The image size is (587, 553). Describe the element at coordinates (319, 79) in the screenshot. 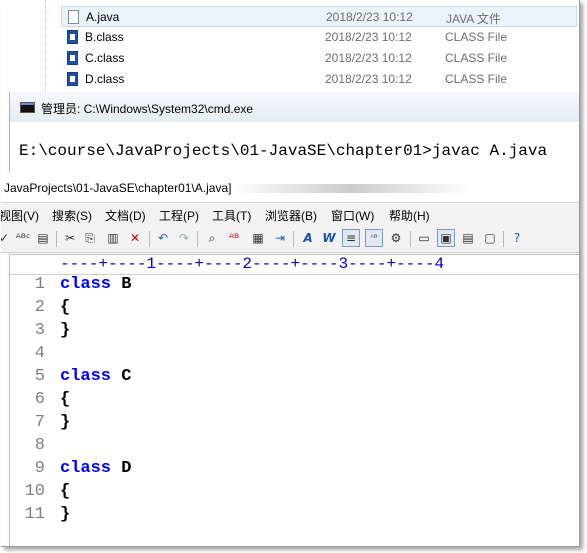

I see `file-row-d-class: D.class 2018/2/23 10:12 CLASS File` at that location.